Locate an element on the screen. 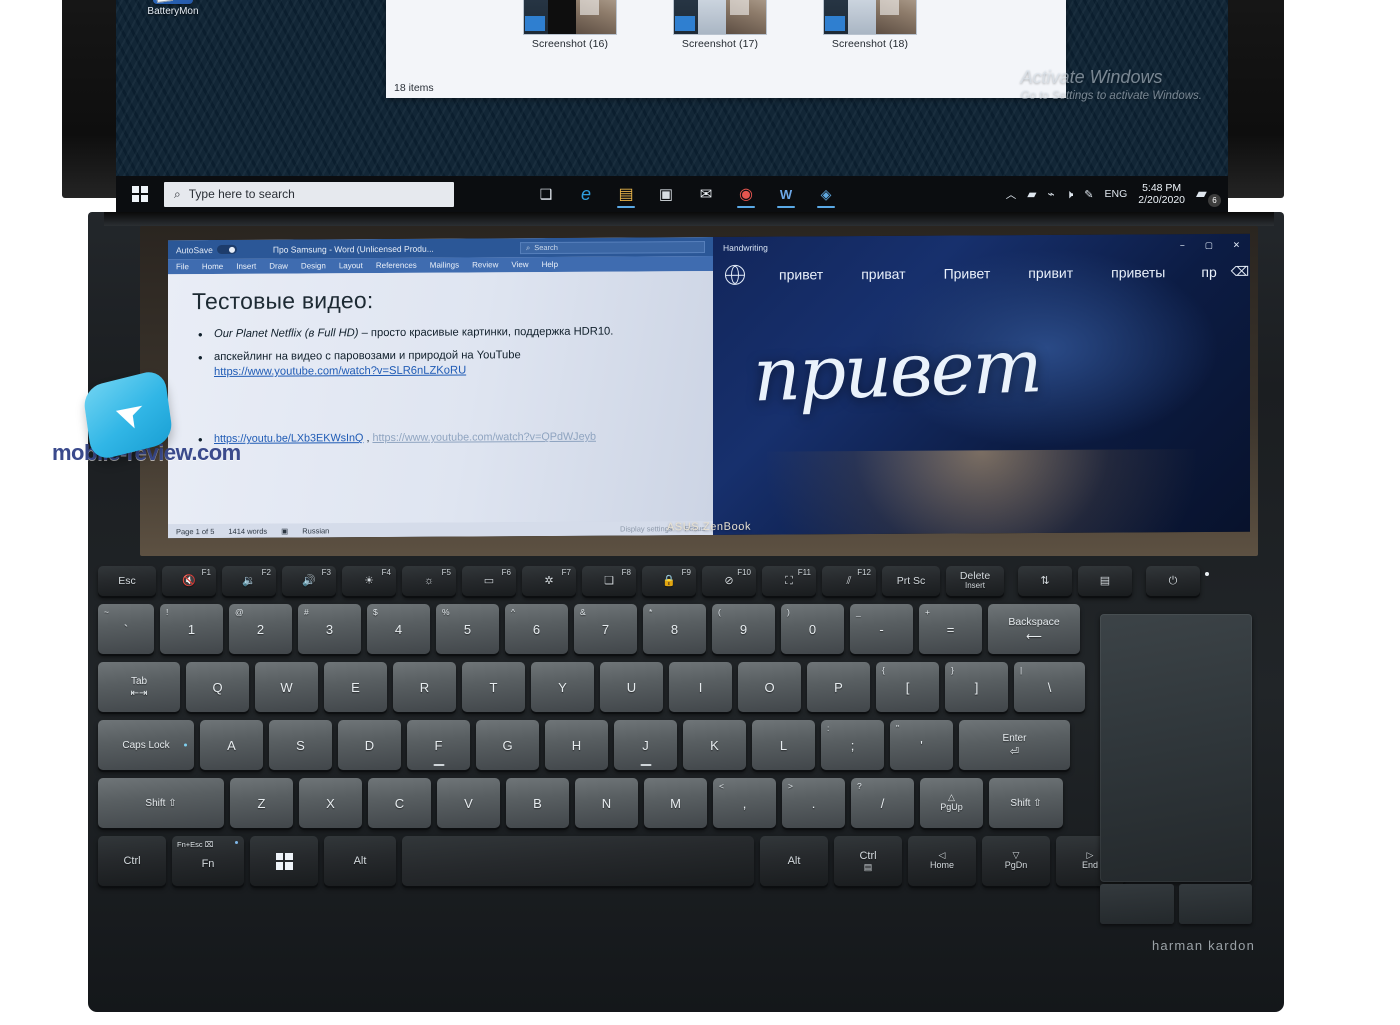  notification-icon: ▰ 6 is located at coordinates (1208, 196).